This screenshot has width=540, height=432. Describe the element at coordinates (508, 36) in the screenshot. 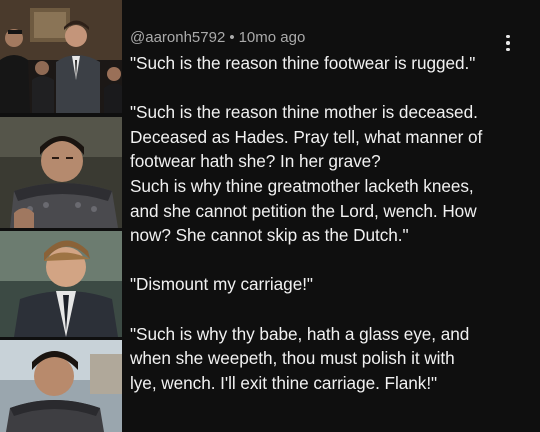

I see `more-vertical-icon` at that location.